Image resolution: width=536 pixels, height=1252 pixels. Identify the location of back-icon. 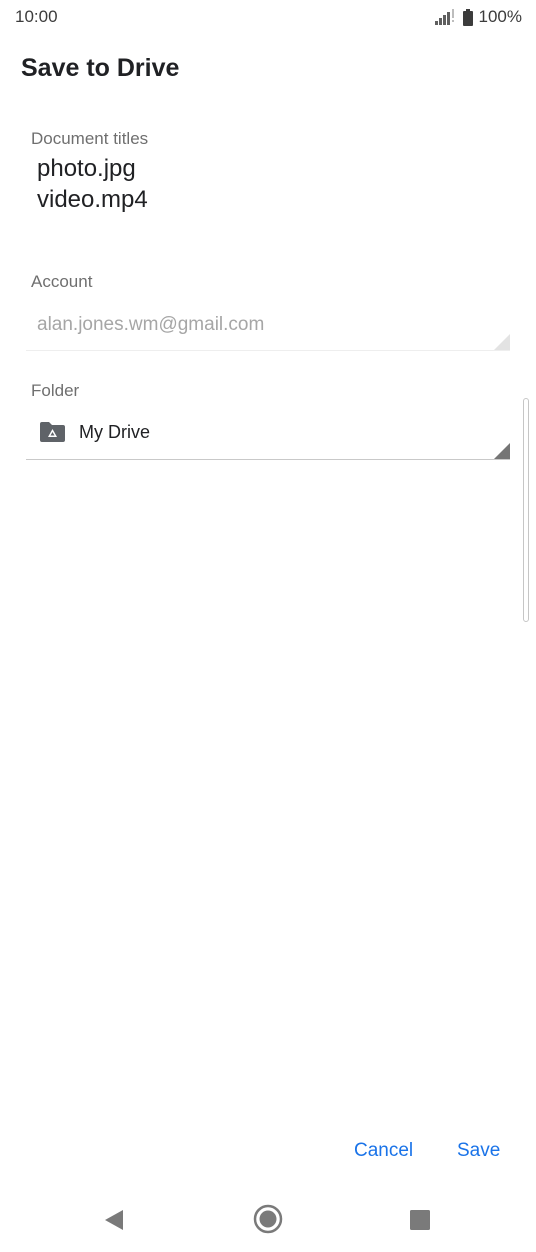
(114, 1220).